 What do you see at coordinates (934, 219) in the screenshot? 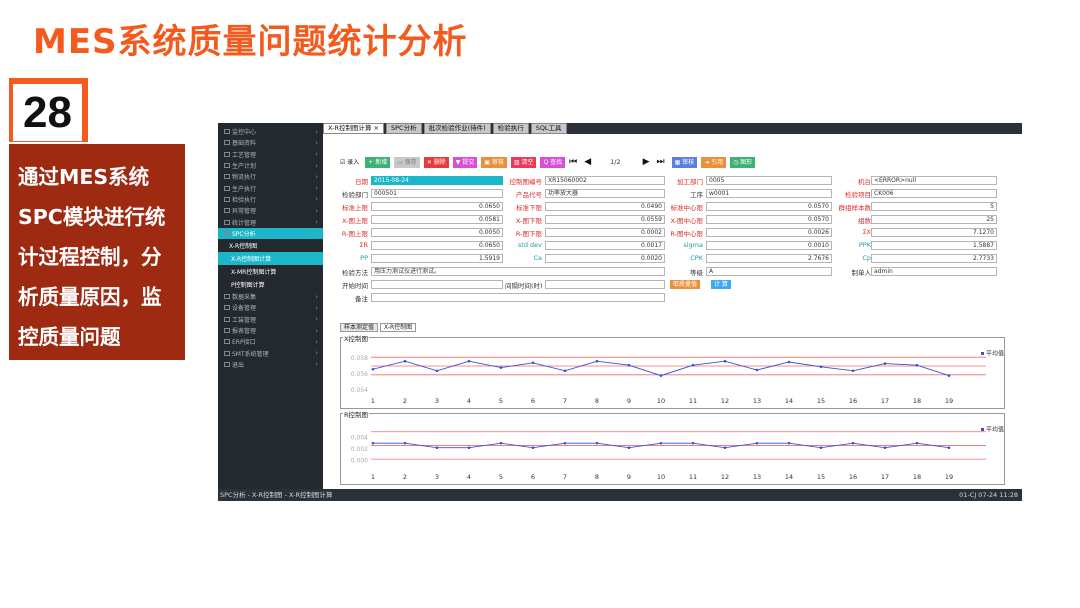
I see `groups-field: 25` at bounding box center [934, 219].